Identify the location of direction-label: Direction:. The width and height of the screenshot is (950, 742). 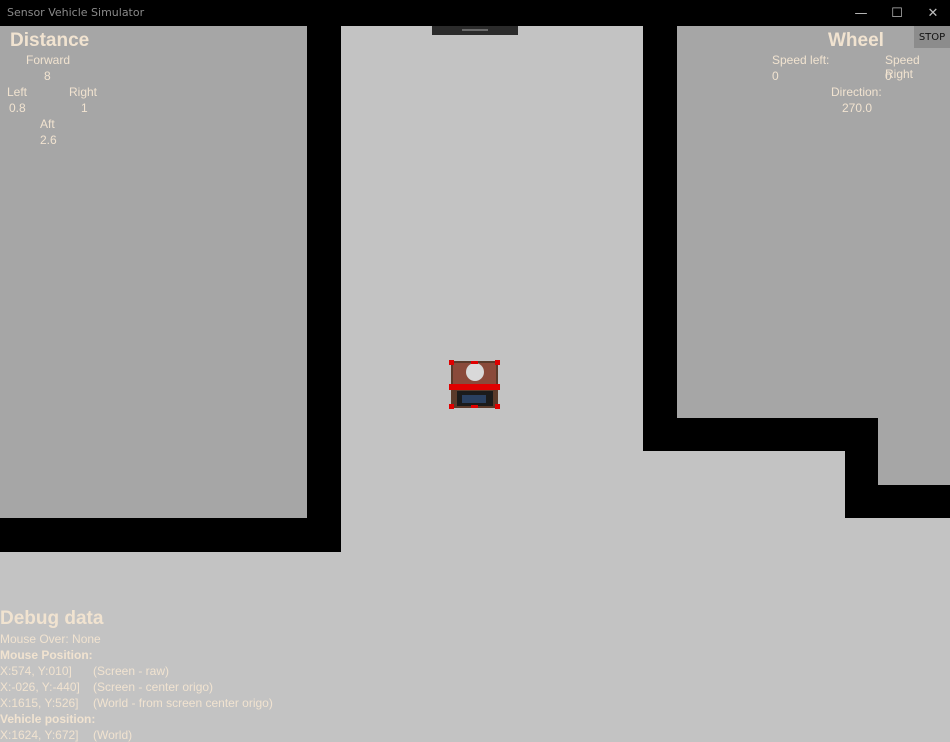
(856, 92).